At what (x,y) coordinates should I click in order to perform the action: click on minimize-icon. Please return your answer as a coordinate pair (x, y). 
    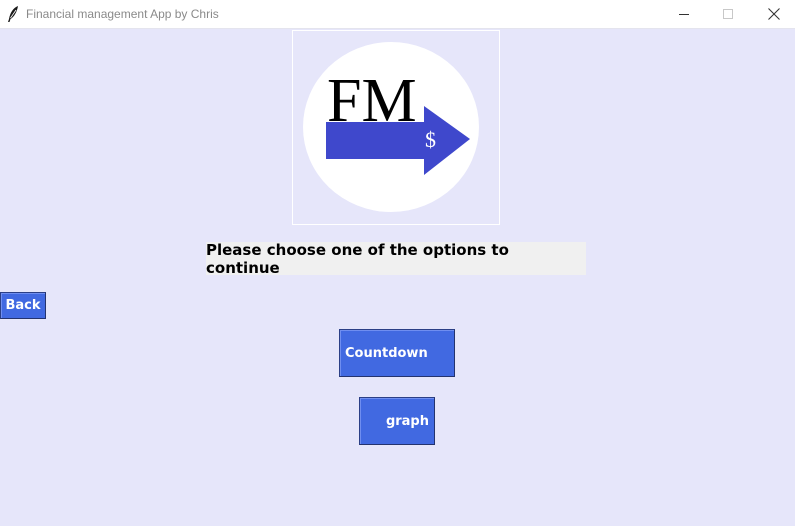
    Looking at the image, I should click on (684, 14).